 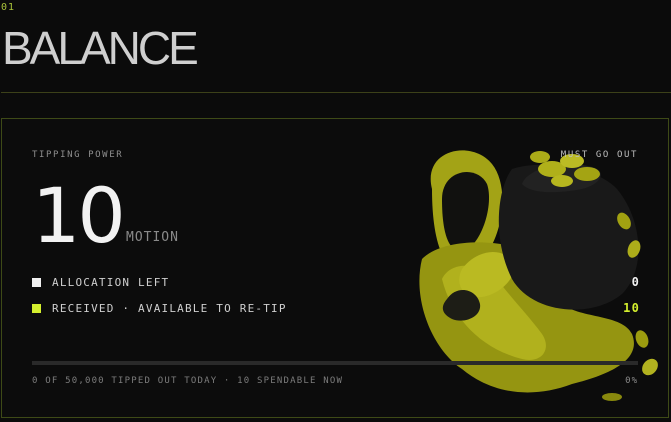 What do you see at coordinates (152, 237) in the screenshot?
I see `balance-unit: MOTION` at bounding box center [152, 237].